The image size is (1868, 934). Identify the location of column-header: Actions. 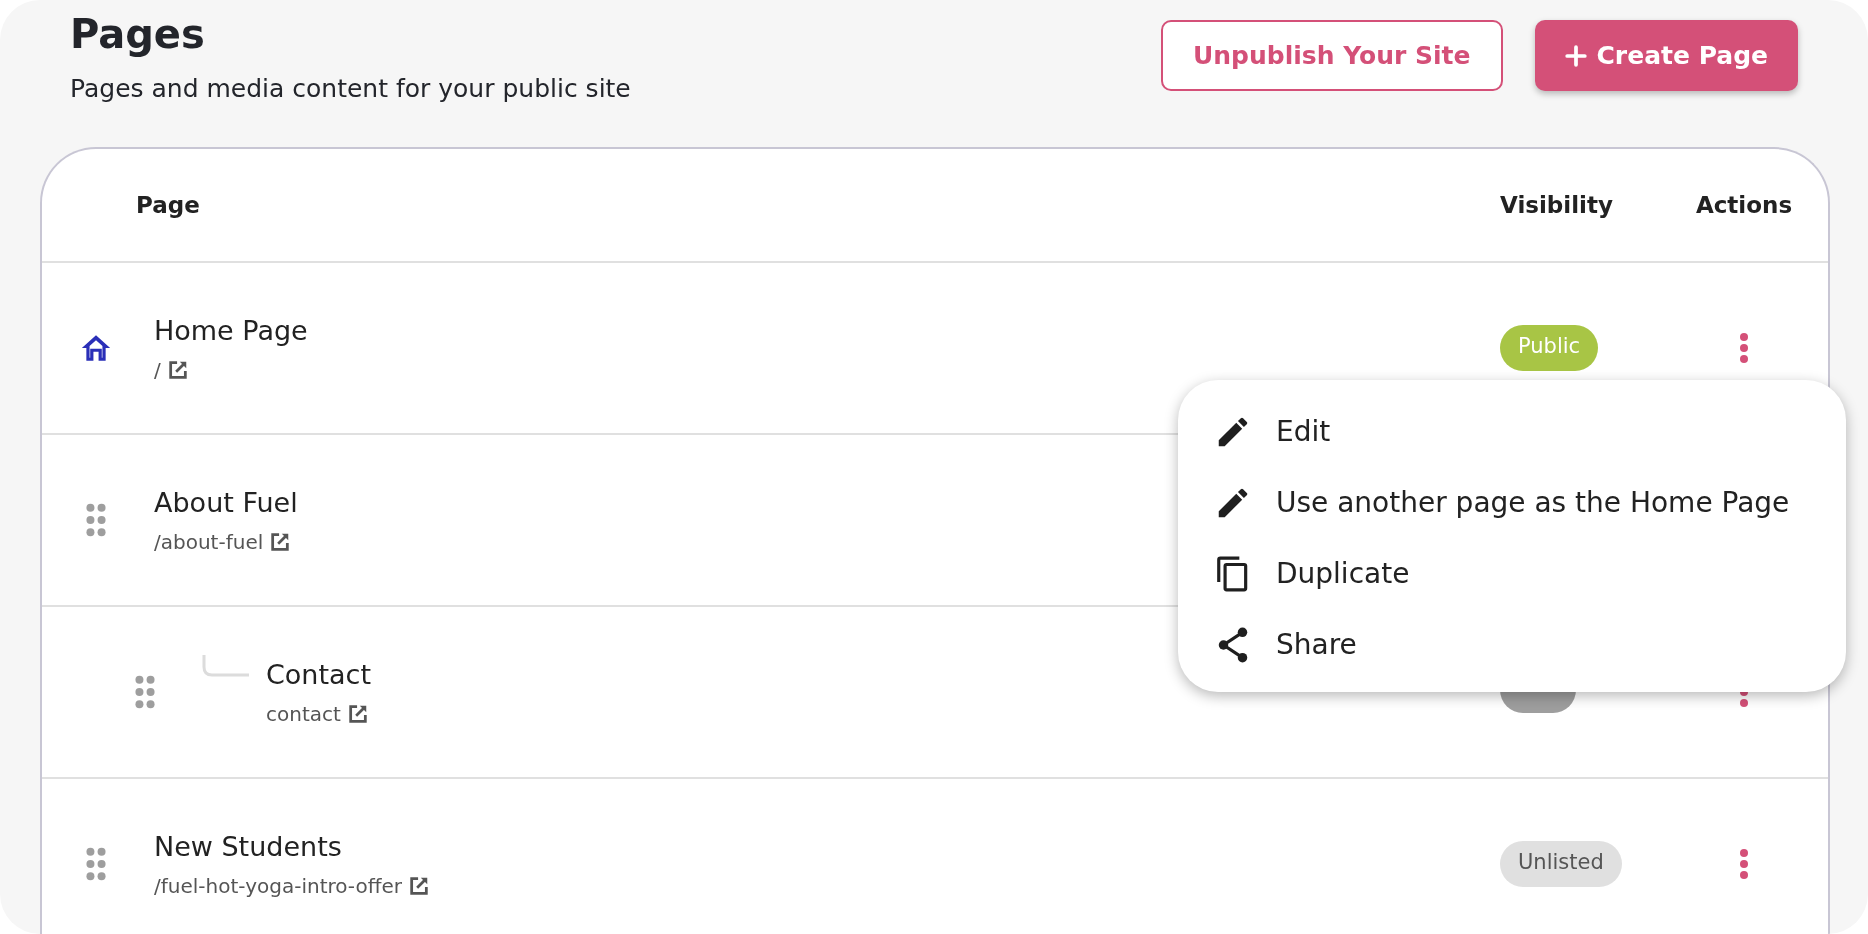
(1744, 205).